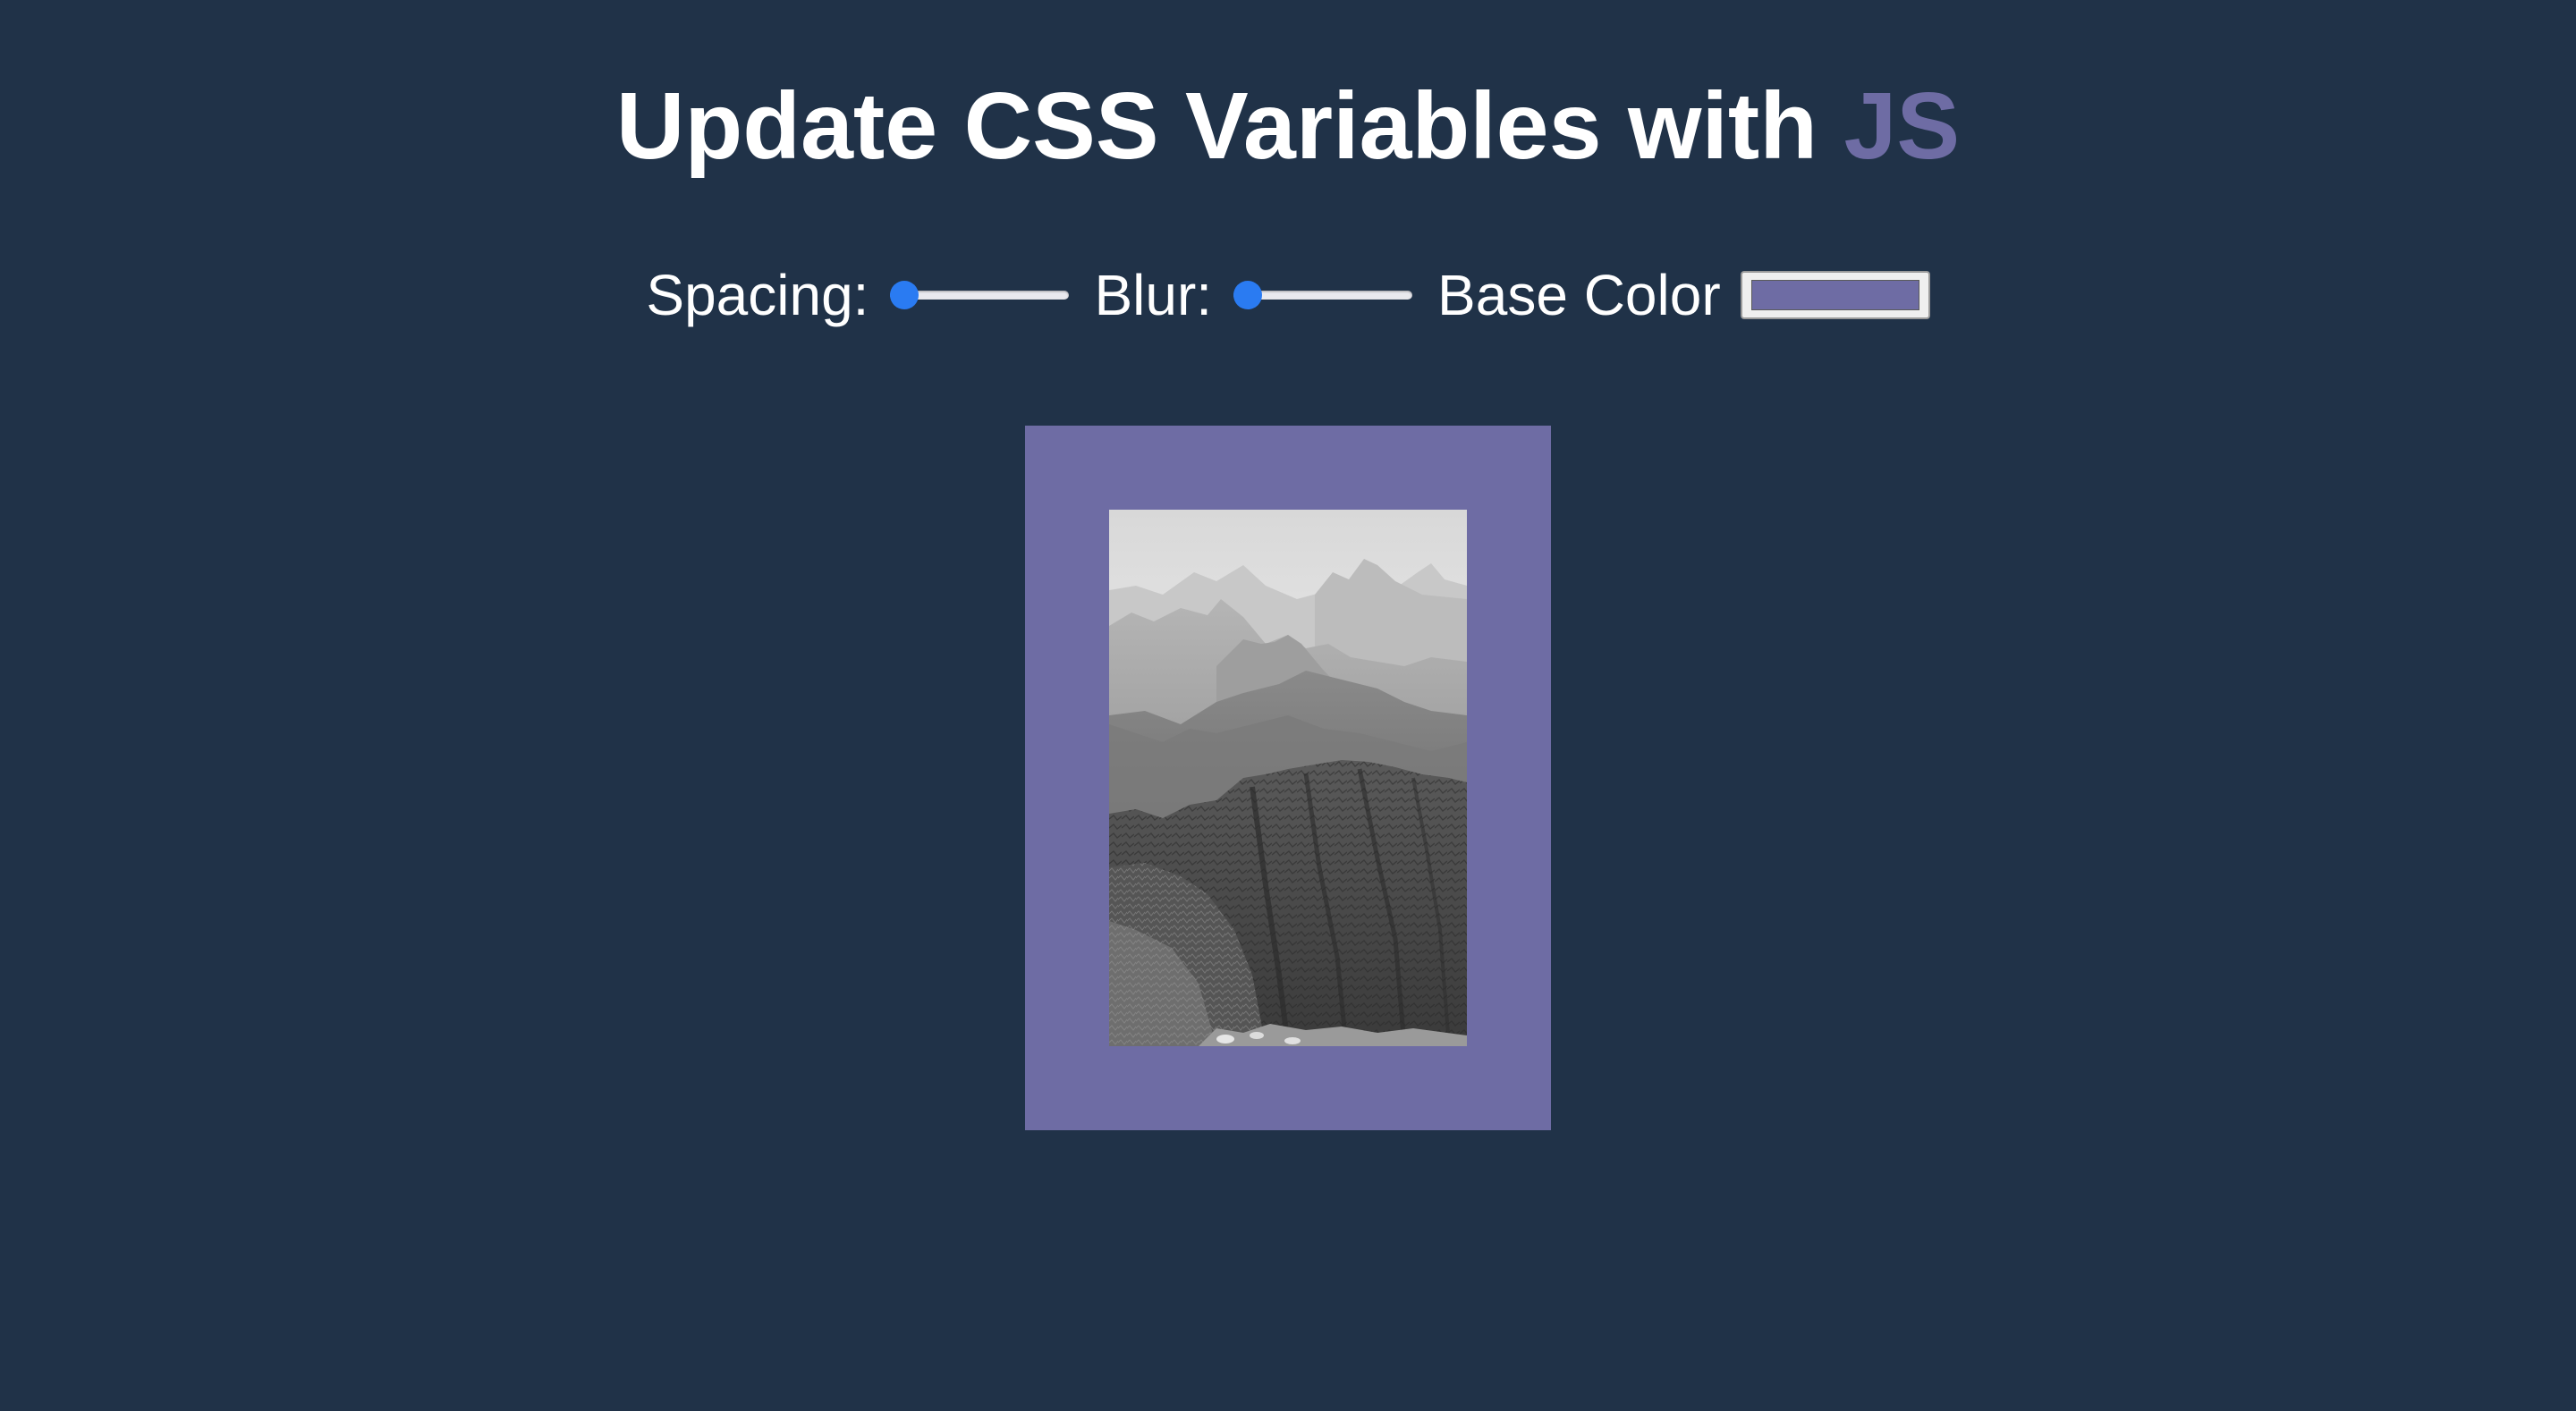  I want to click on spacing-label: Spacing:, so click(757, 295).